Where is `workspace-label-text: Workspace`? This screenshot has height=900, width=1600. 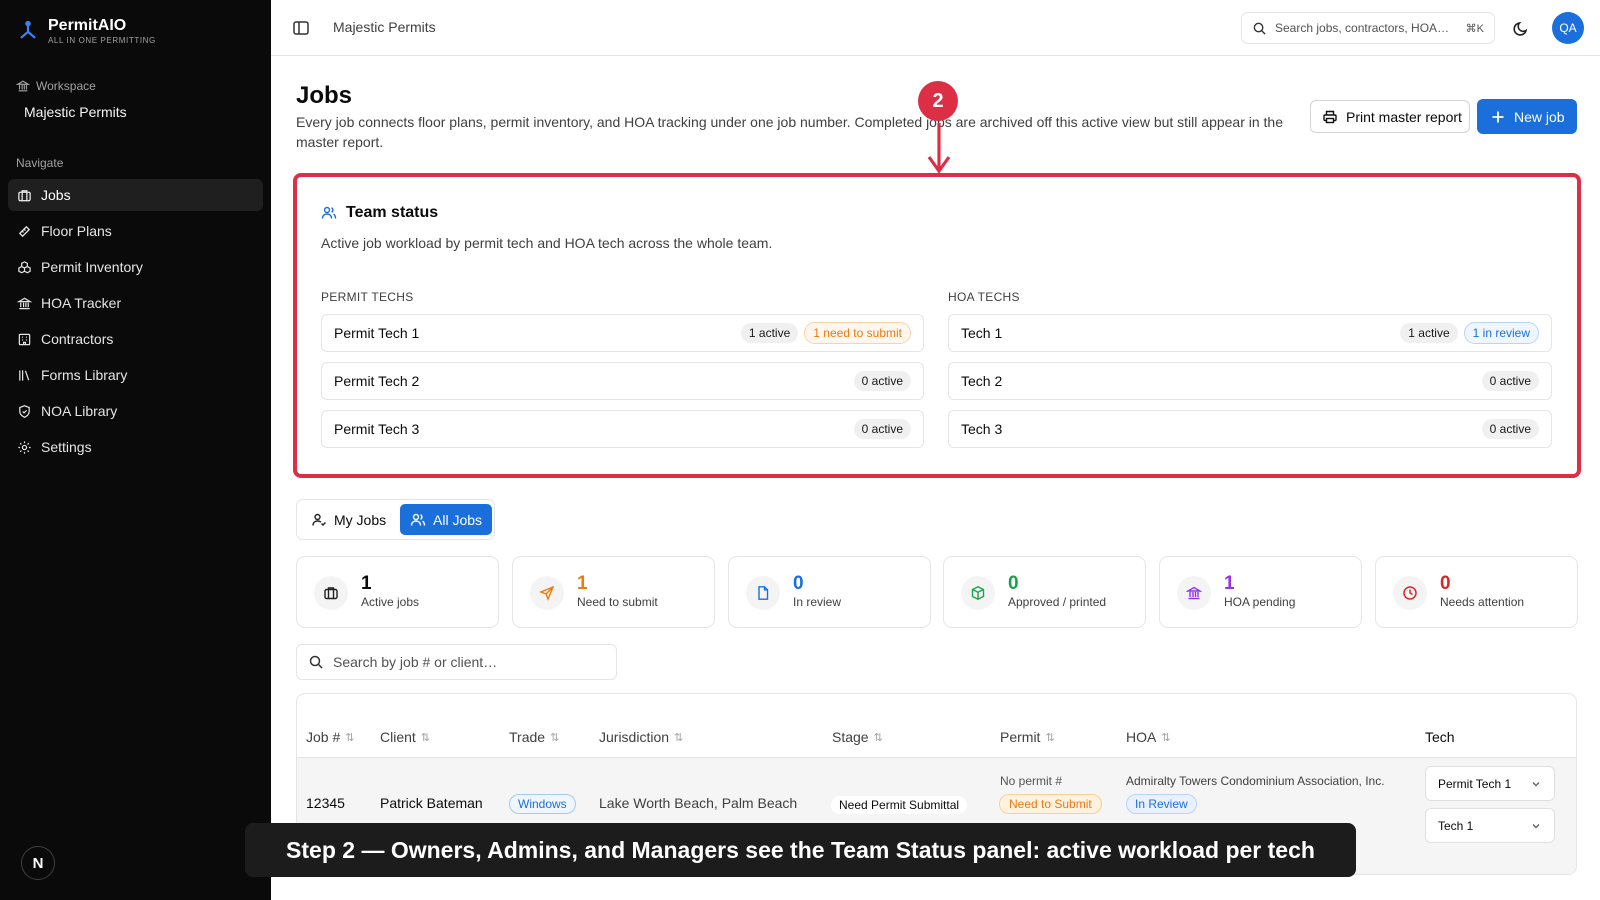 workspace-label-text: Workspace is located at coordinates (66, 86).